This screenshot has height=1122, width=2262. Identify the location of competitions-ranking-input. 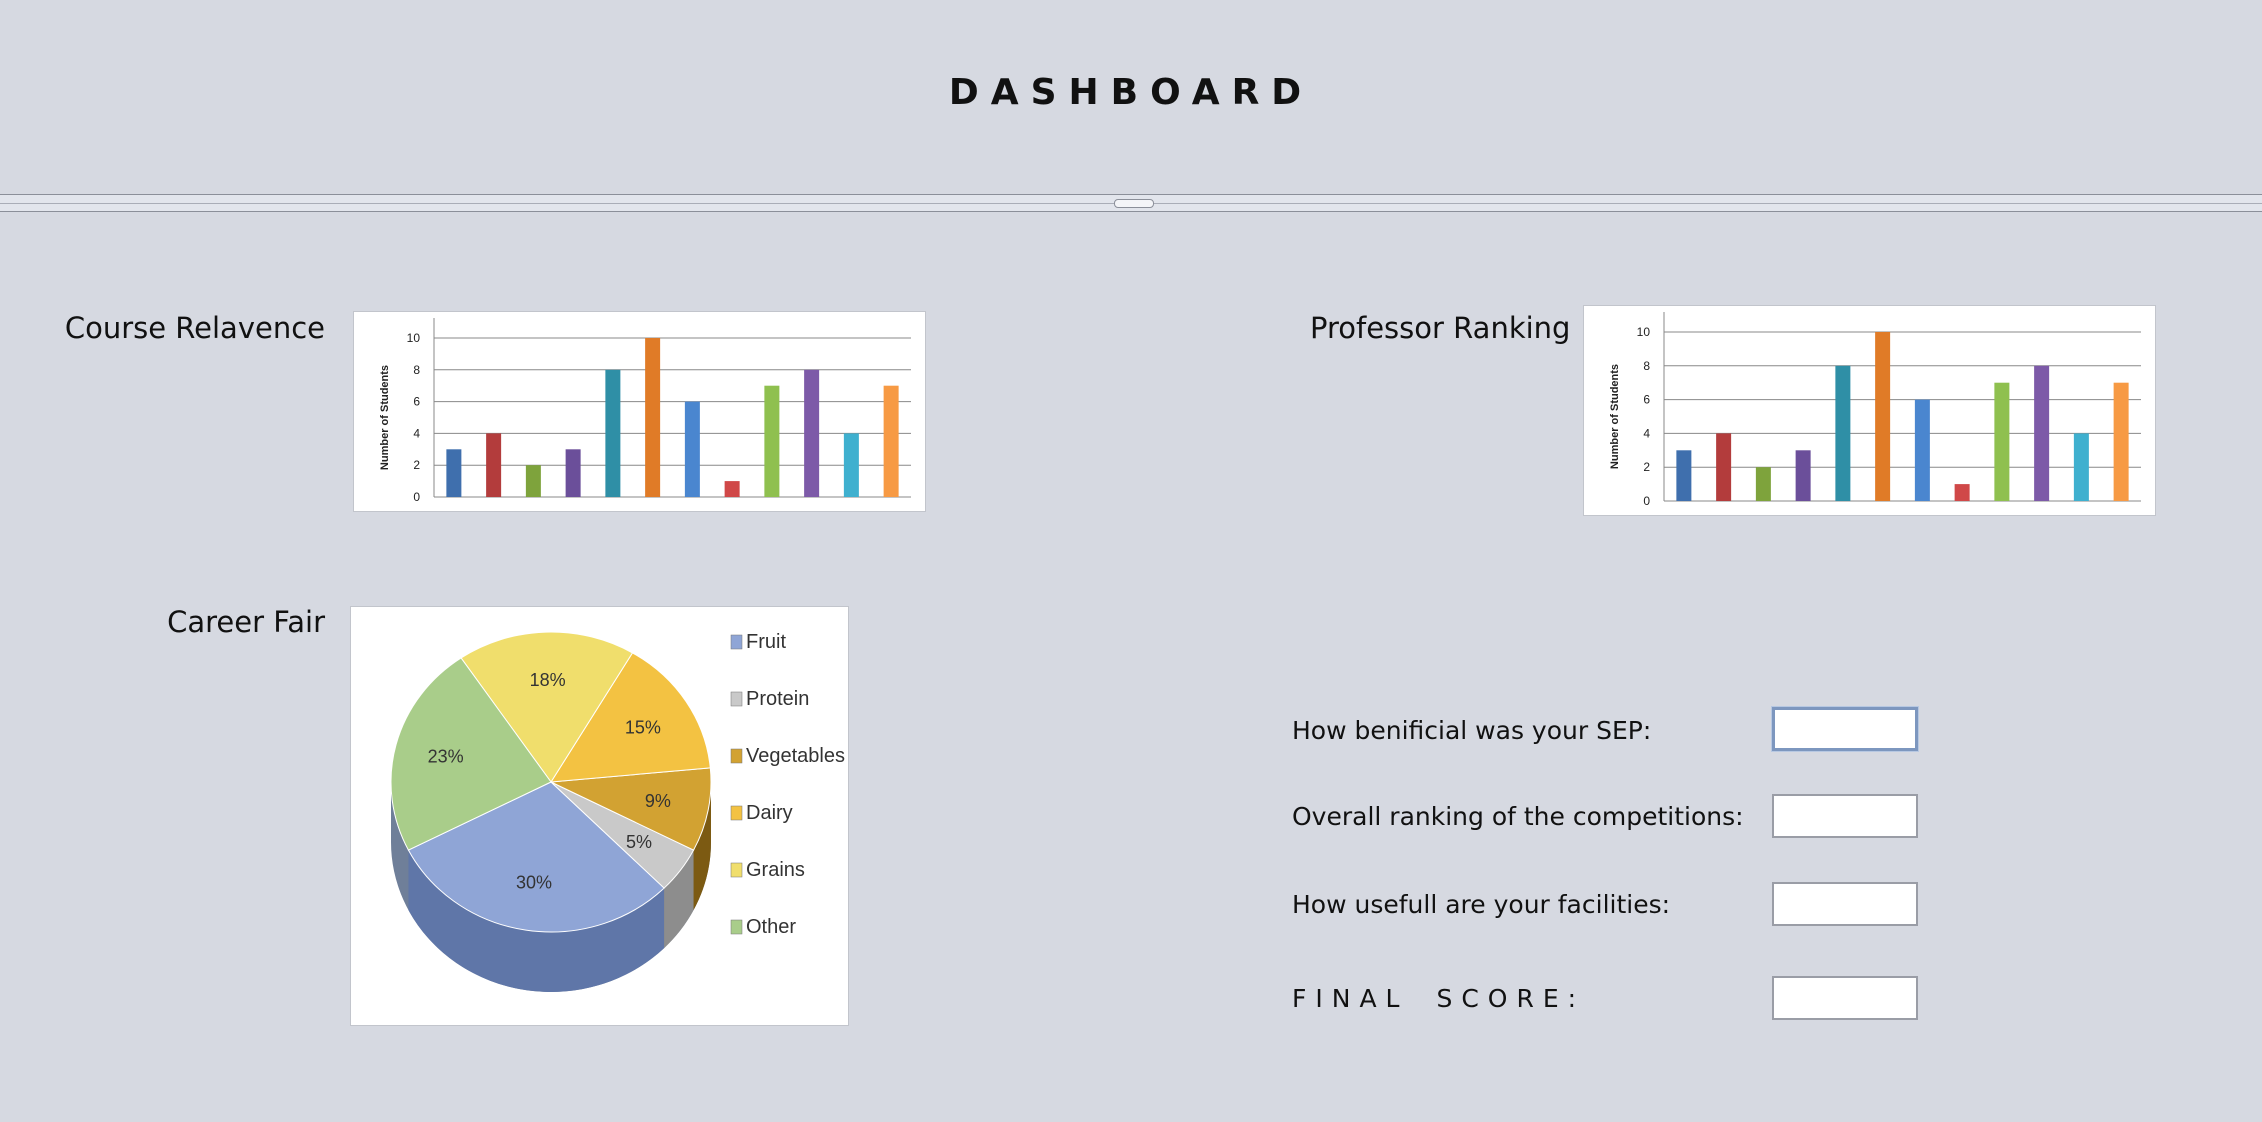
(1845, 816).